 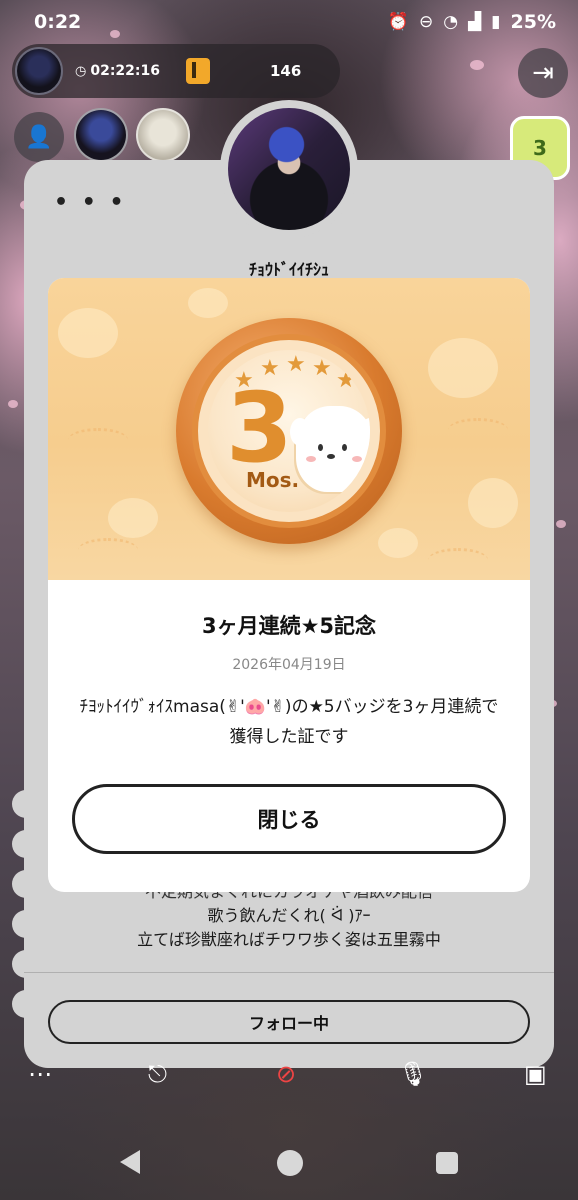 I want to click on share-icon: ⎋, so click(x=157, y=1074).